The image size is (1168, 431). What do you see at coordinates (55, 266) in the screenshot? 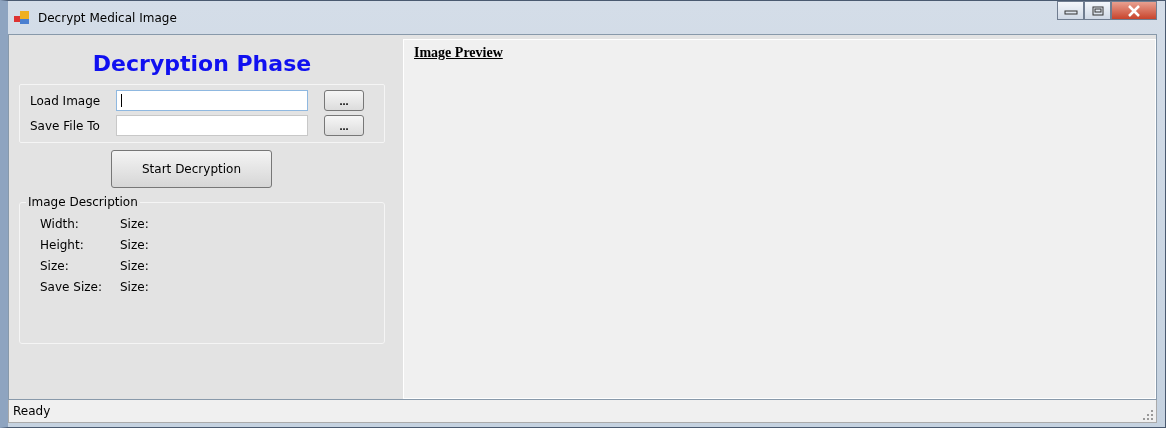
I see `info-label: Size:` at bounding box center [55, 266].